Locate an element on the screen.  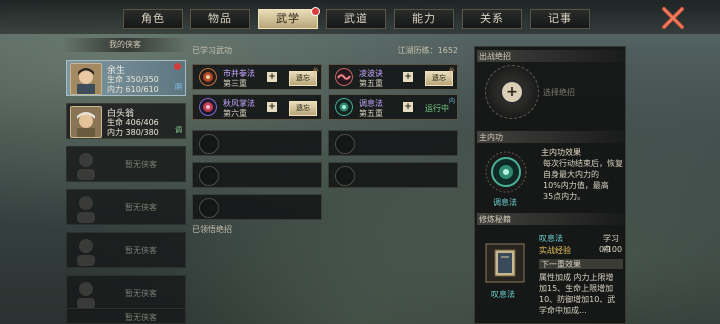
tab-martial-arts-label: 武学 is located at coordinates (288, 18).